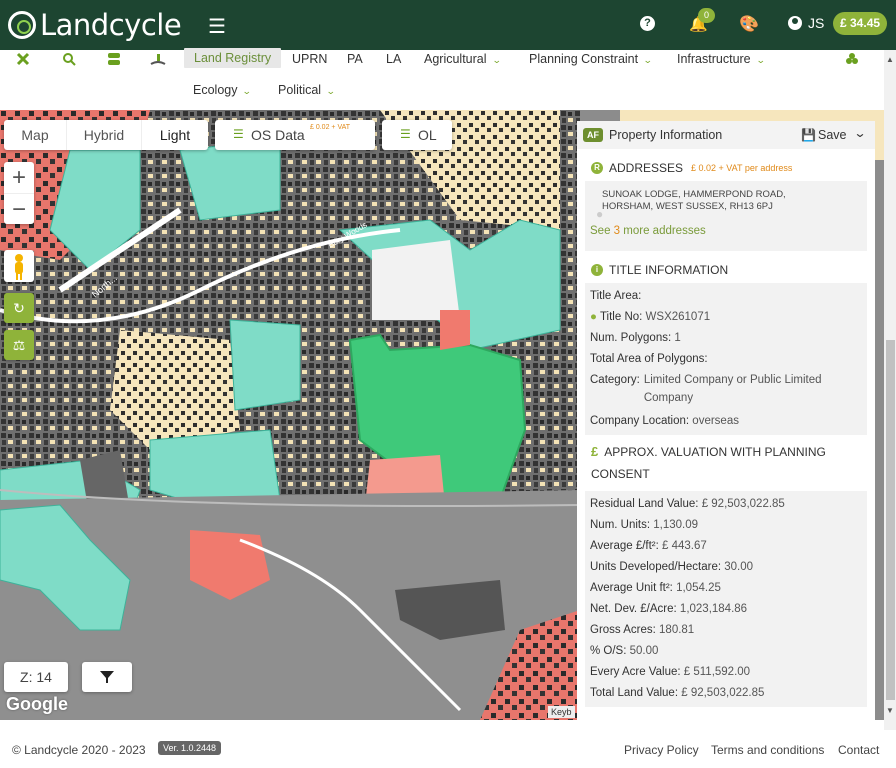 The width and height of the screenshot is (896, 768). Describe the element at coordinates (158, 59) in the screenshot. I see `land-icon` at that location.